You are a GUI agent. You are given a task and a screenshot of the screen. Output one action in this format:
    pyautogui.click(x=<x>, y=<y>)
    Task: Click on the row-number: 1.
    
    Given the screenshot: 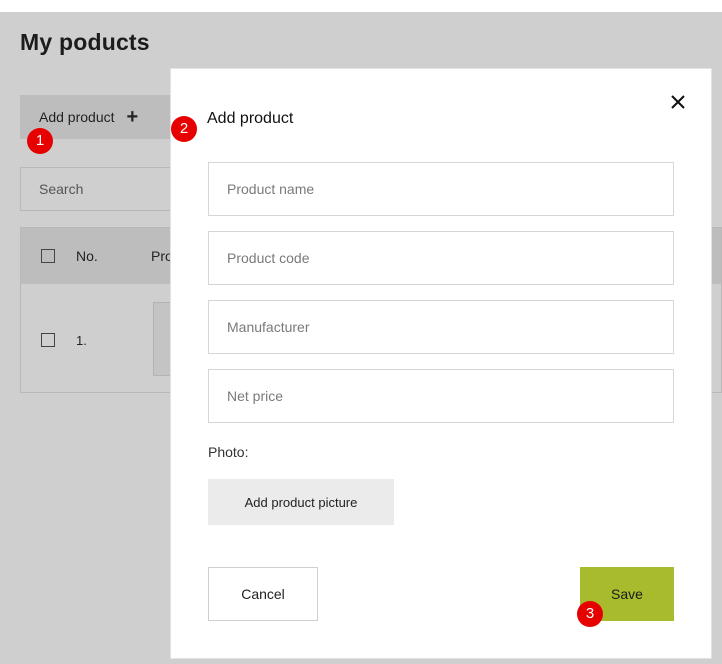 What is the action you would take?
    pyautogui.click(x=81, y=340)
    